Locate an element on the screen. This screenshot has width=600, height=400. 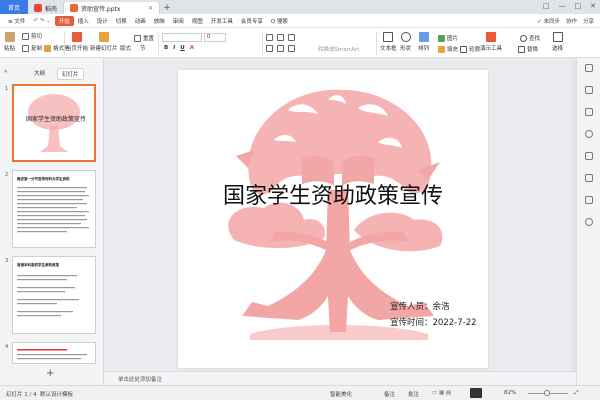
replace-button: 替换 is located at coordinates (528, 49).